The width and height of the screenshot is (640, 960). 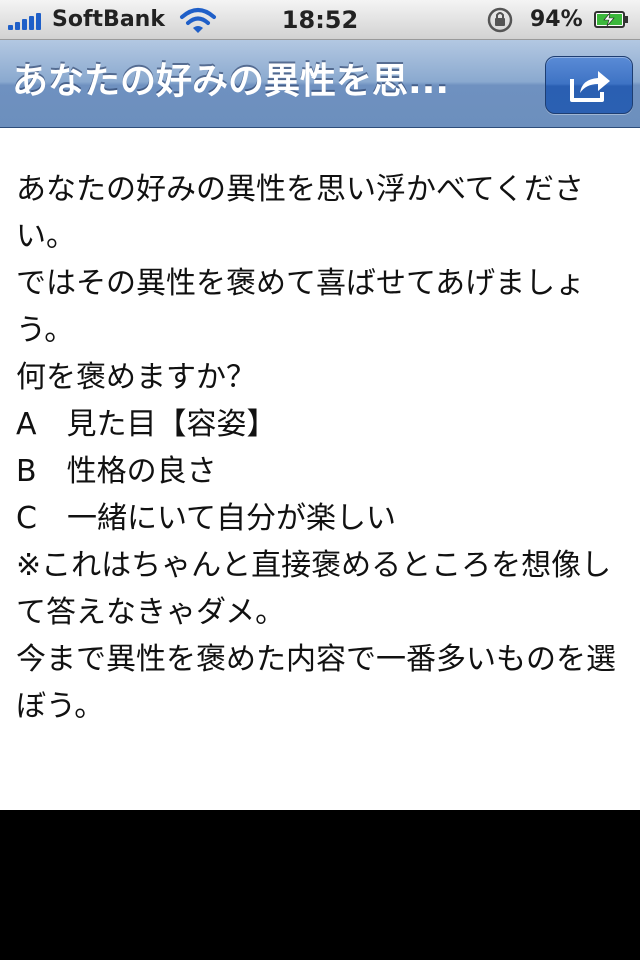 What do you see at coordinates (556, 19) in the screenshot?
I see `battery-percent: 94%` at bounding box center [556, 19].